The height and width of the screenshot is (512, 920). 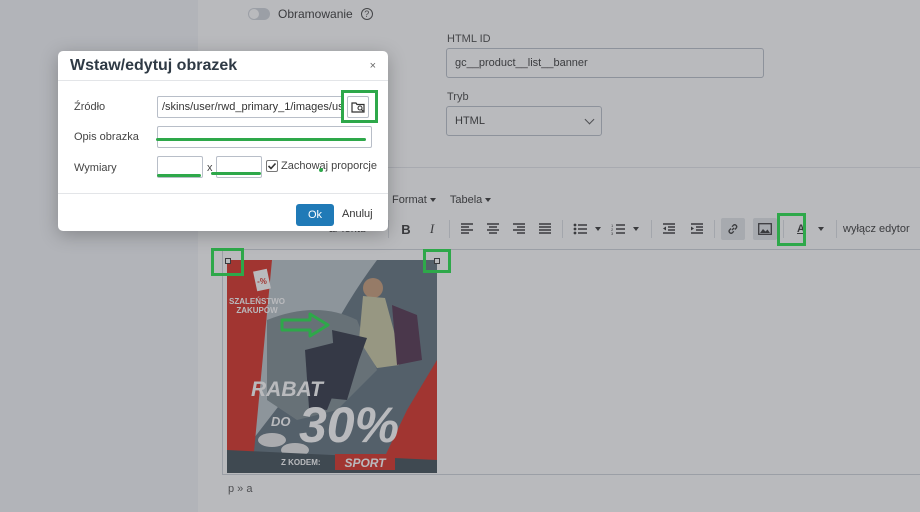 What do you see at coordinates (223, 212) in the screenshot?
I see `dialog-footer: Ok Anuluj` at bounding box center [223, 212].